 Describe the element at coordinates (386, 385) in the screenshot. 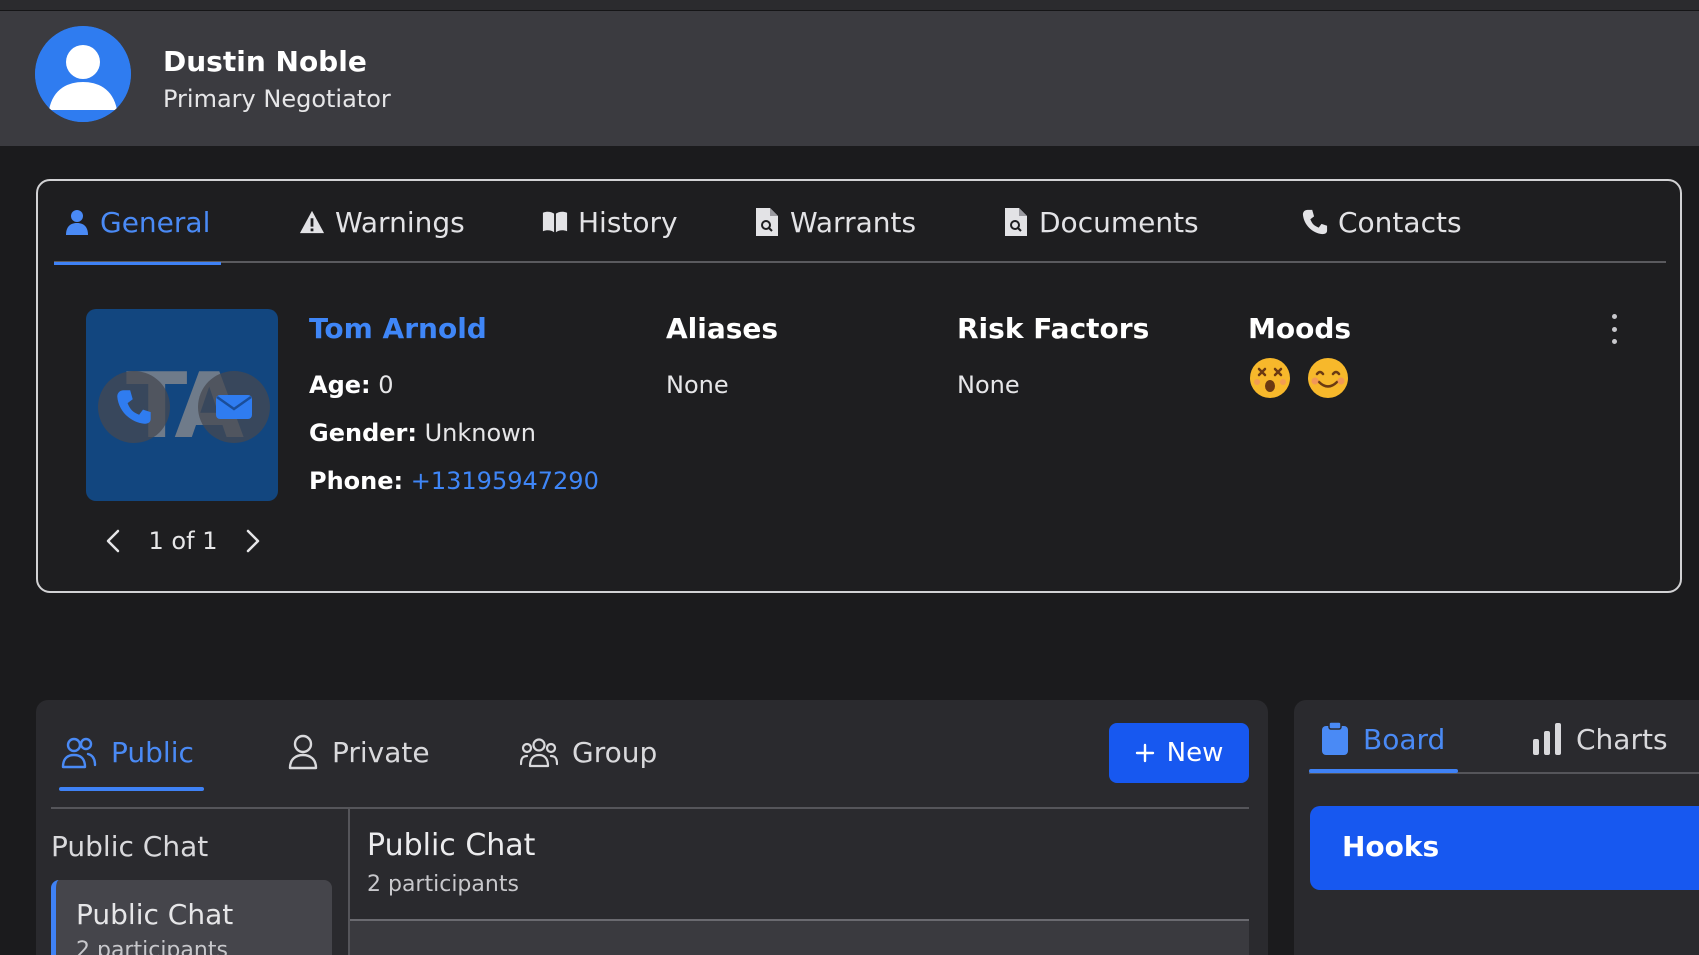

I see `age-value: 0` at that location.